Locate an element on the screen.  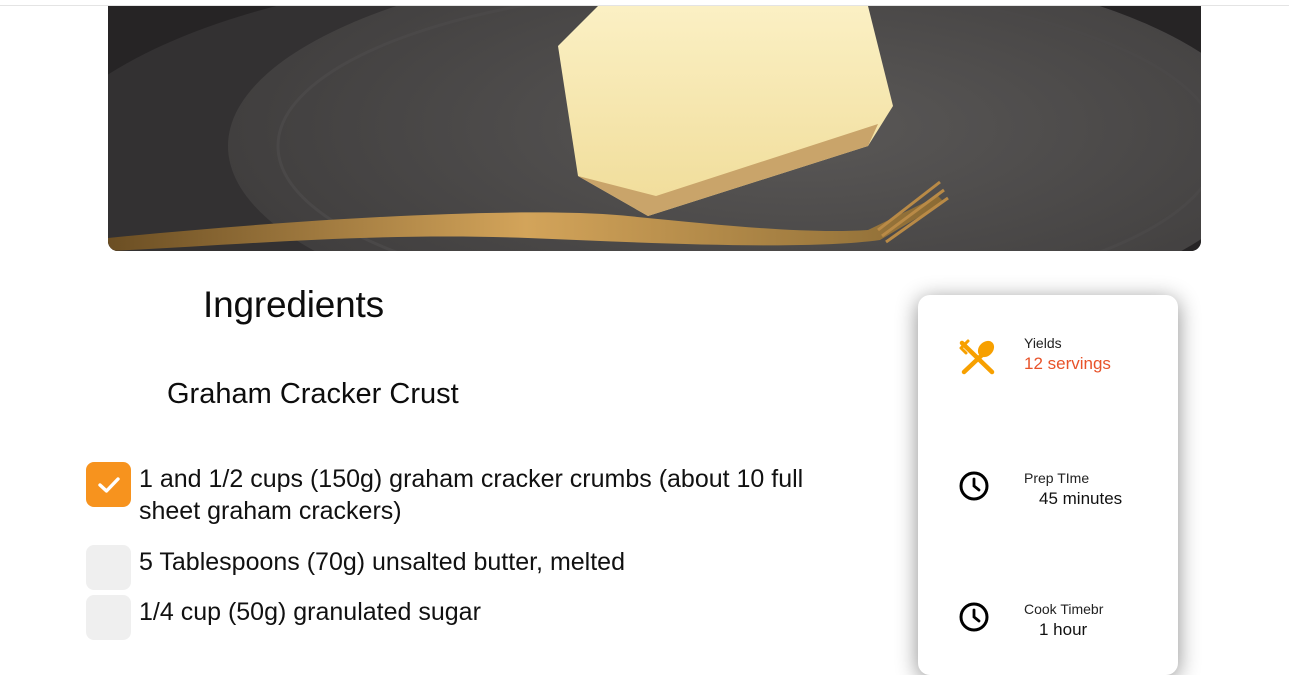
cook-time-label: Cook Timebr is located at coordinates (1064, 609).